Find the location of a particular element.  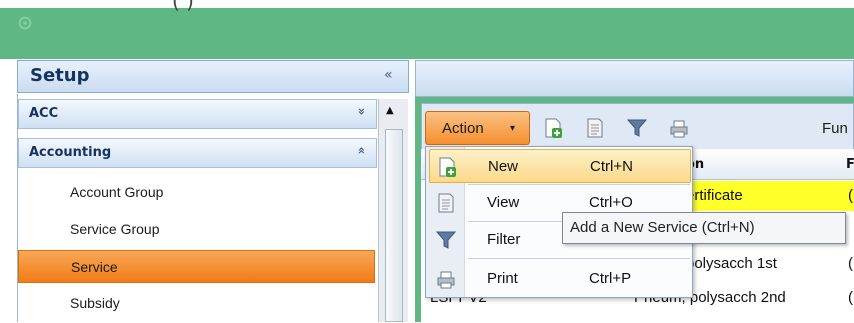

group-label: Accounting is located at coordinates (70, 152).